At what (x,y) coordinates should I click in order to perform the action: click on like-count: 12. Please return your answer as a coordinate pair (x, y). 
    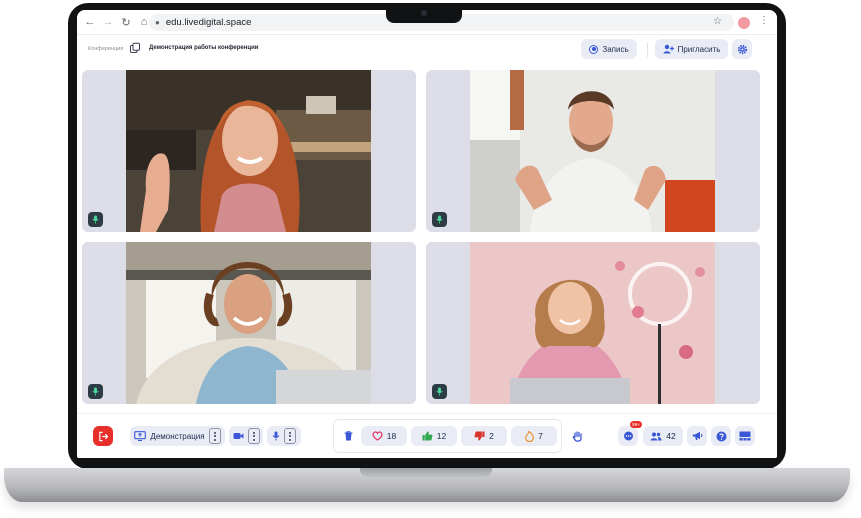
    Looking at the image, I should click on (441, 436).